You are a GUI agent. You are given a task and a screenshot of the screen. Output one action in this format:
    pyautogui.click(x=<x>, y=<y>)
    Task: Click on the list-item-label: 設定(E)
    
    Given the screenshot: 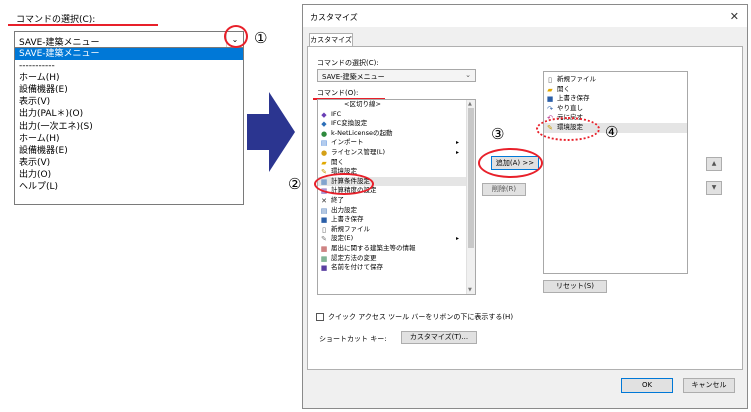 What is the action you would take?
    pyautogui.click(x=342, y=238)
    